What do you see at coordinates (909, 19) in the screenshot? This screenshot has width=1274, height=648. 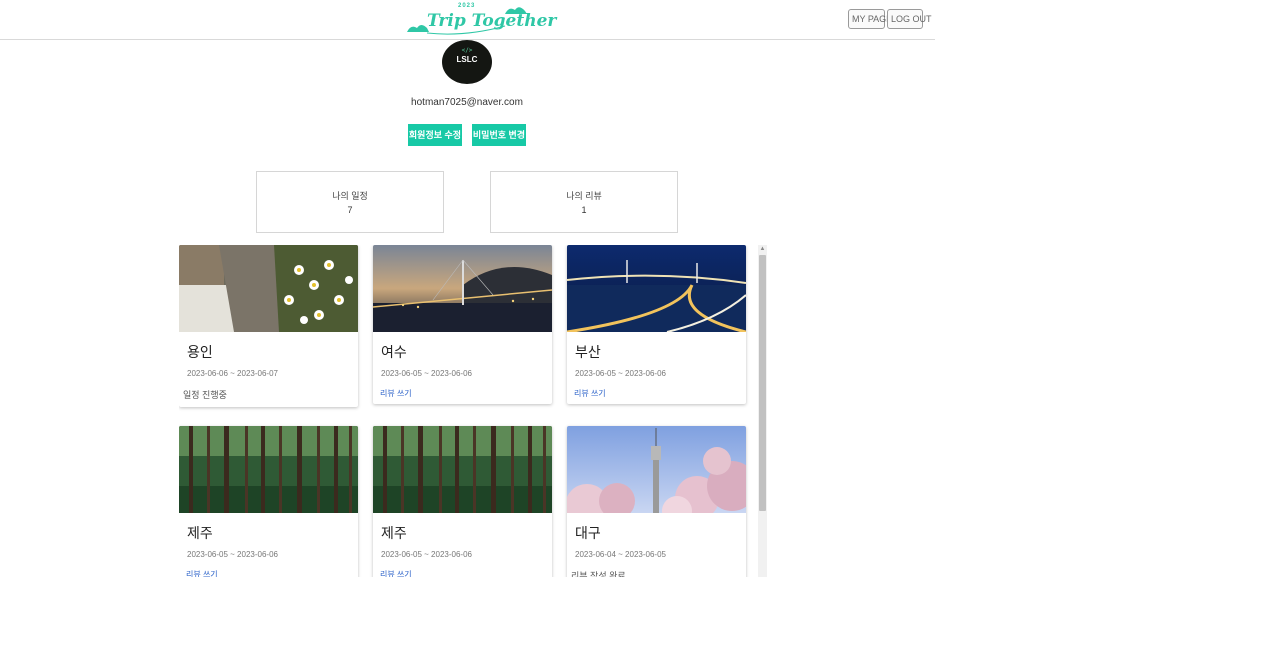 I see `logout-button: LOG OUT` at bounding box center [909, 19].